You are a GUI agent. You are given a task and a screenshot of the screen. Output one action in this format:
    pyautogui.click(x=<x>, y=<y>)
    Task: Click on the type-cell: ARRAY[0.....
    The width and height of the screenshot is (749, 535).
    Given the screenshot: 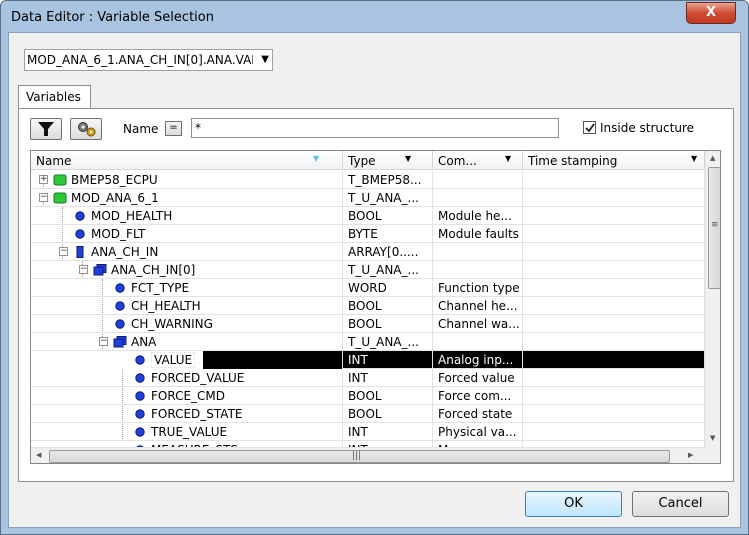 What is the action you would take?
    pyautogui.click(x=388, y=252)
    